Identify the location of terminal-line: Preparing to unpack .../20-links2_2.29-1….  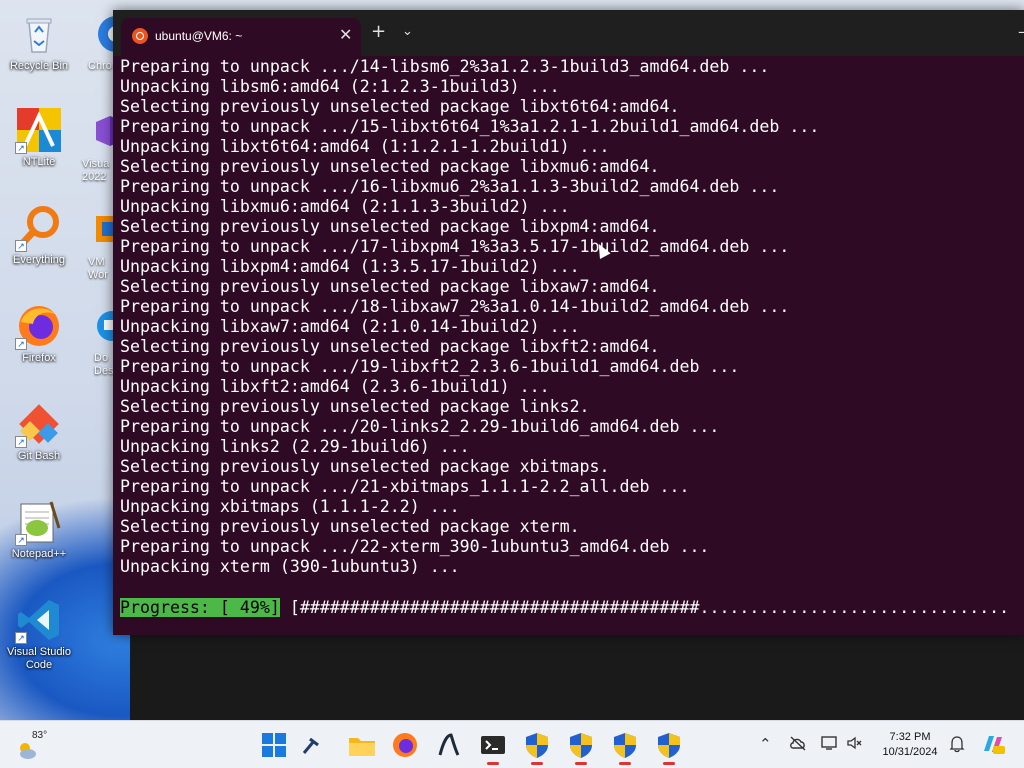
(420, 426).